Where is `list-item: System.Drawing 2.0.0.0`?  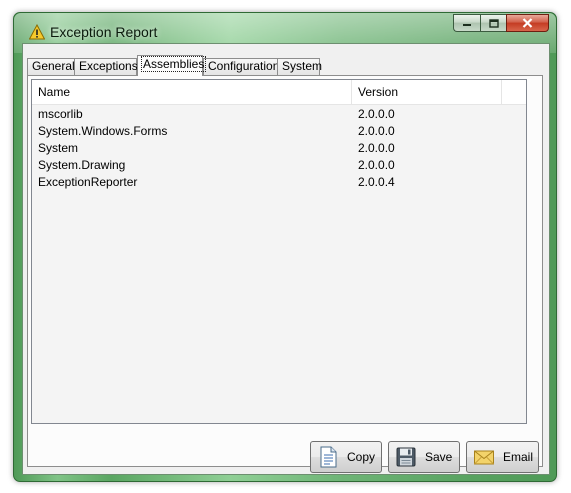 list-item: System.Drawing 2.0.0.0 is located at coordinates (279, 165).